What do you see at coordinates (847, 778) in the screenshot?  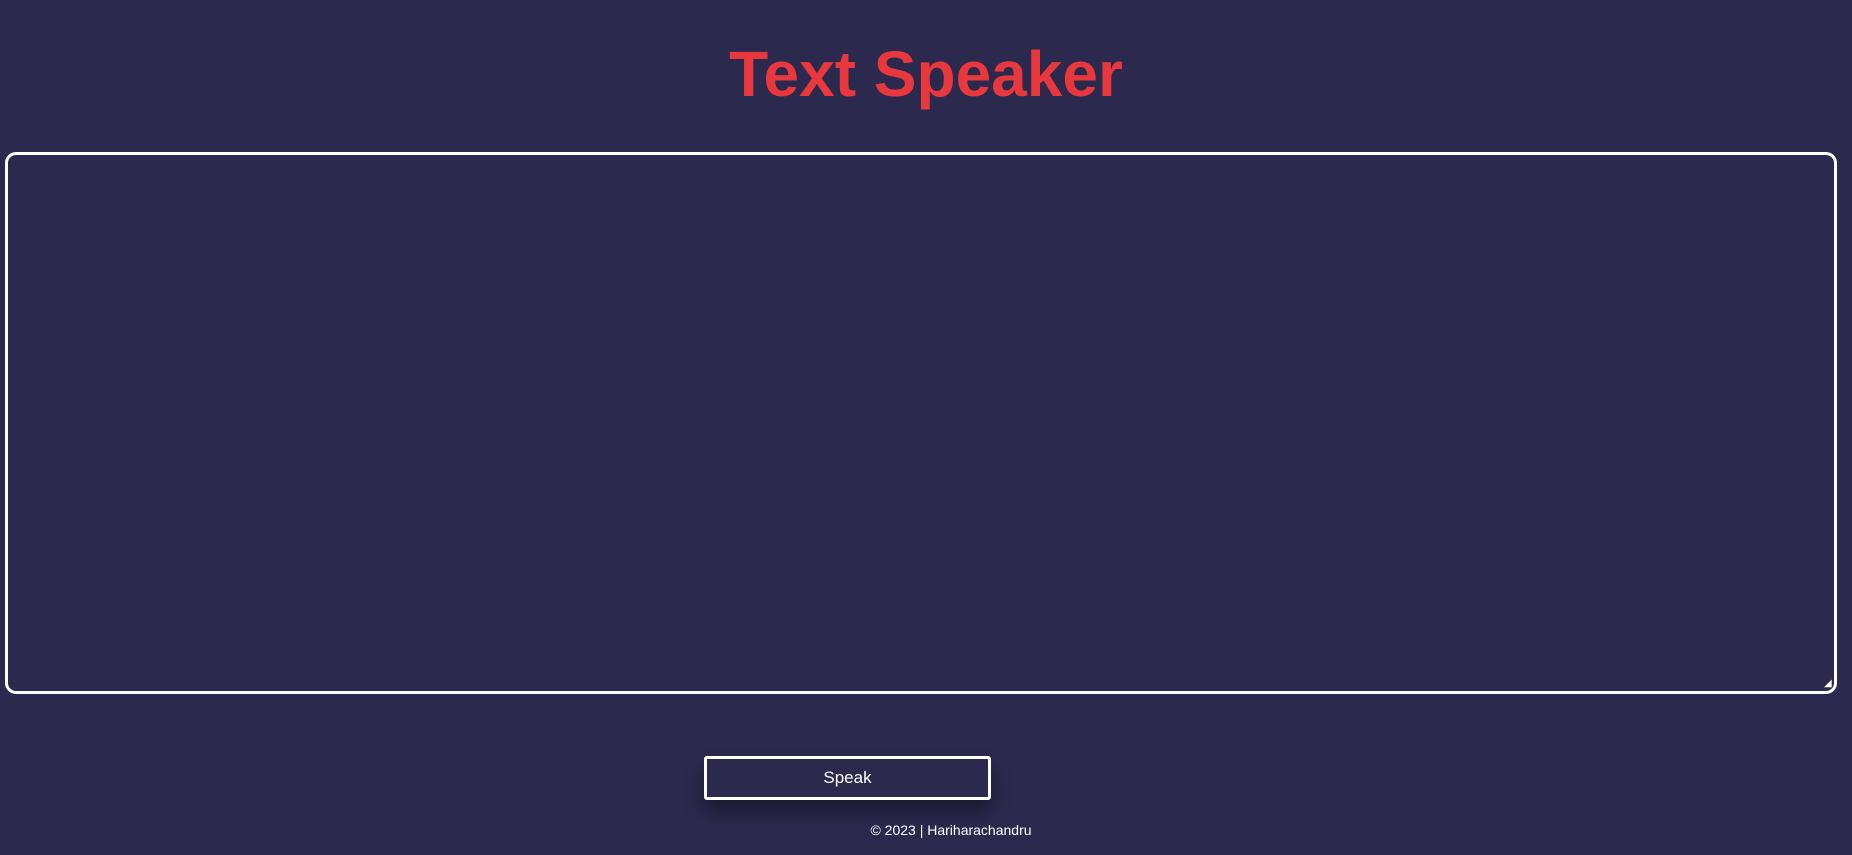 I see `speak-button: Speak` at bounding box center [847, 778].